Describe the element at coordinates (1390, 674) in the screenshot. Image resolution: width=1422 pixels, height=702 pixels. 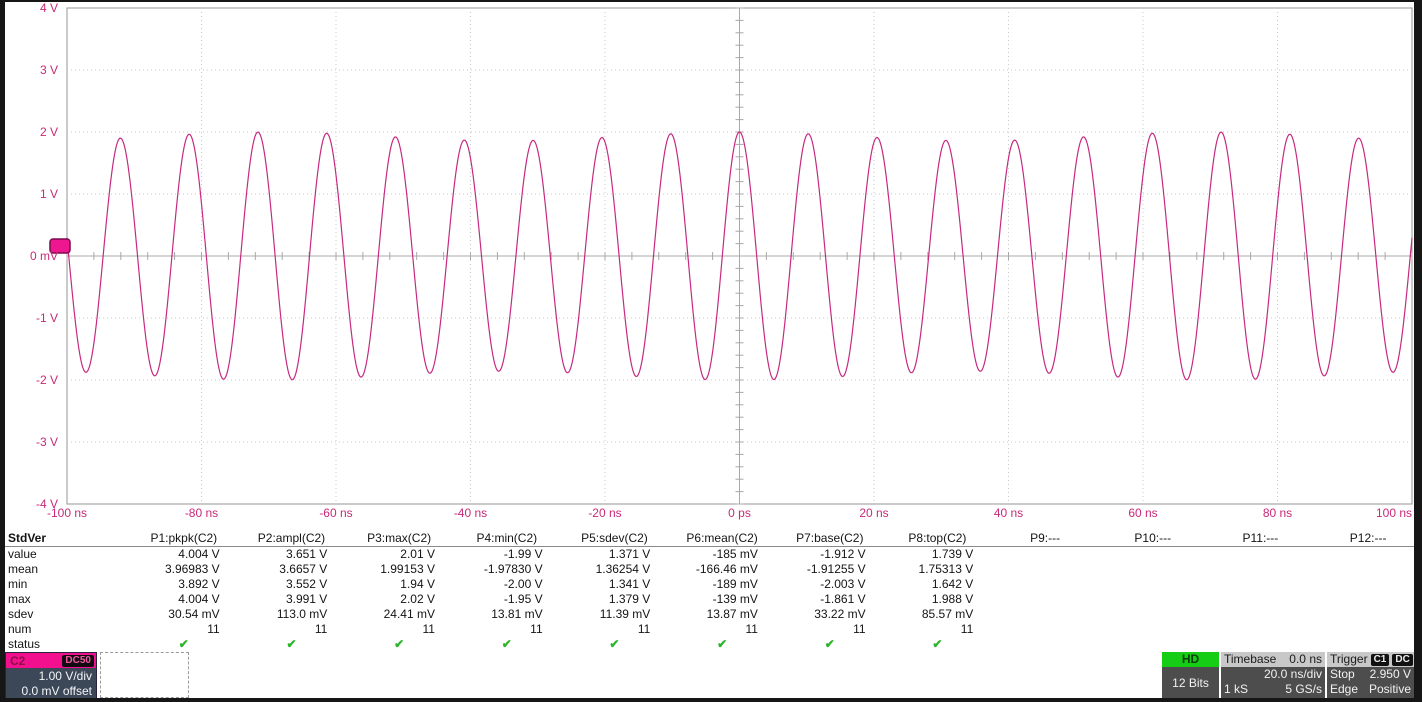
I see `trigger-level: 2.950 V` at that location.